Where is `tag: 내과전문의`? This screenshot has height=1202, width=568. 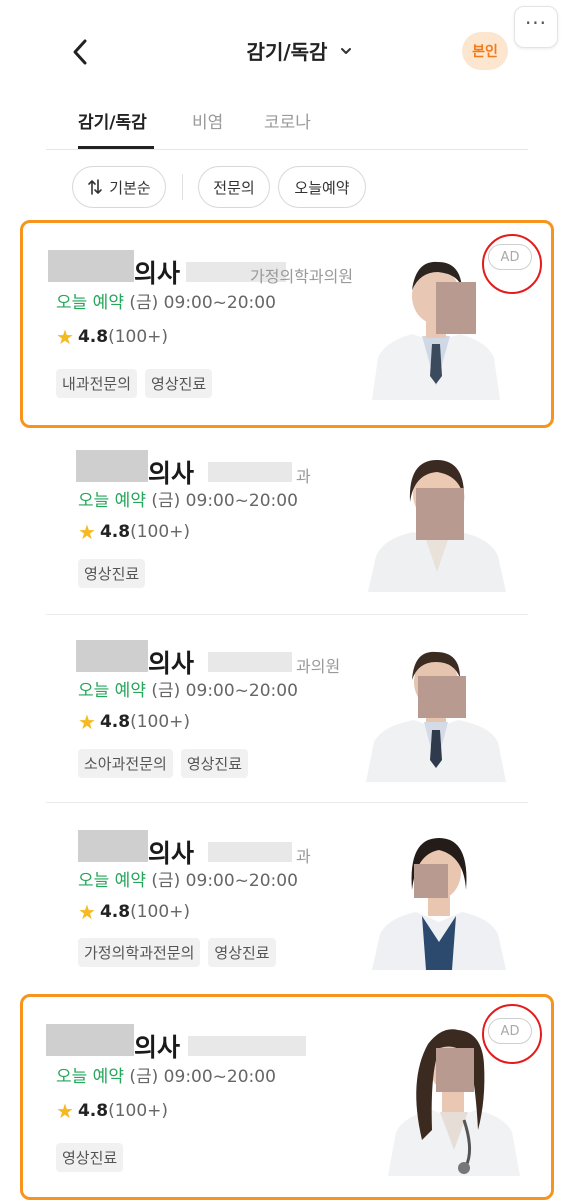 tag: 내과전문의 is located at coordinates (97, 383).